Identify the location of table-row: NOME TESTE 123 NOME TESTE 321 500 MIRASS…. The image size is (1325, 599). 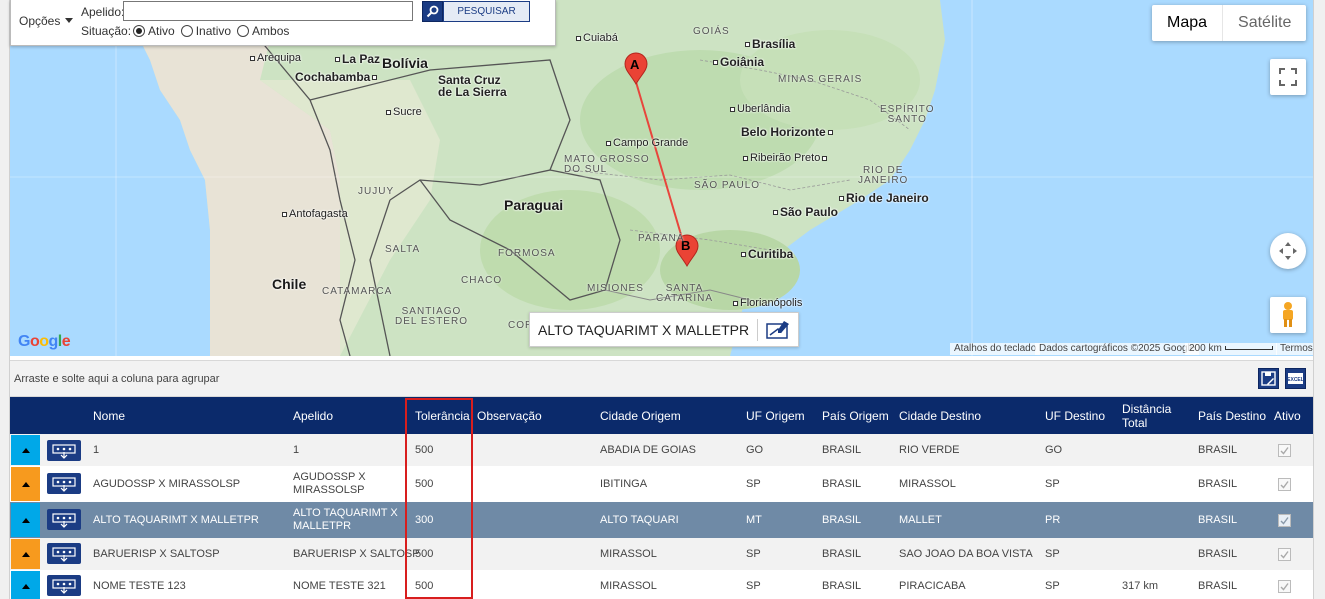
(661, 584).